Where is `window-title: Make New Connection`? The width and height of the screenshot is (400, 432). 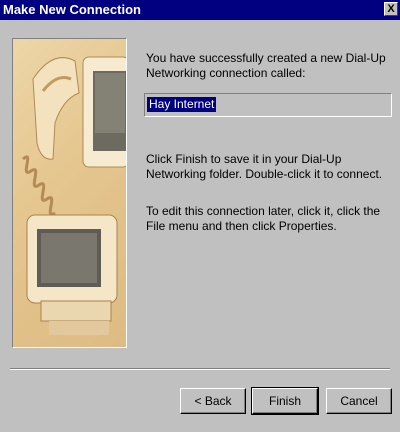
window-title: Make New Connection is located at coordinates (72, 9).